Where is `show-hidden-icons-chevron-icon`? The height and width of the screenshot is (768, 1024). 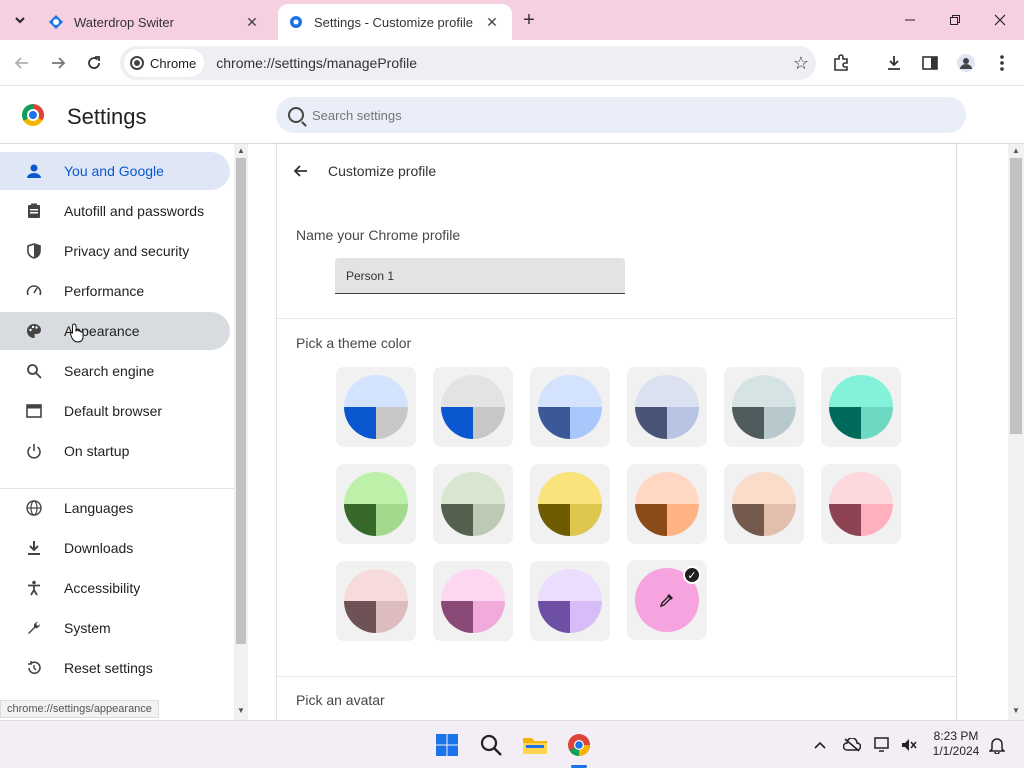
show-hidden-icons-chevron-icon is located at coordinates (820, 745).